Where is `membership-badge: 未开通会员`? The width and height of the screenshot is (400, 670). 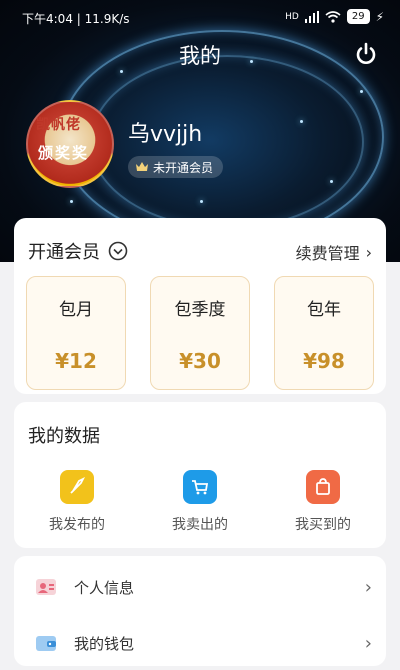
membership-badge: 未开通会员 is located at coordinates (176, 167).